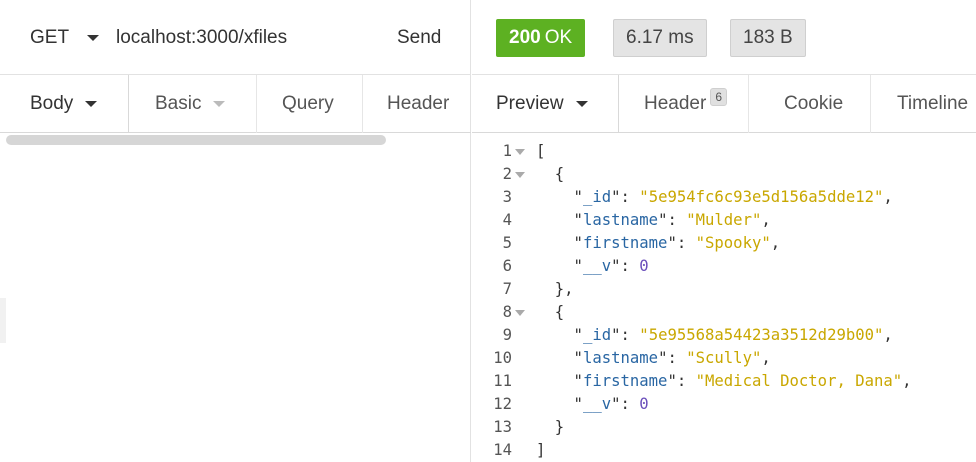 The width and height of the screenshot is (976, 462). What do you see at coordinates (507, 151) in the screenshot?
I see `line-number: 1` at bounding box center [507, 151].